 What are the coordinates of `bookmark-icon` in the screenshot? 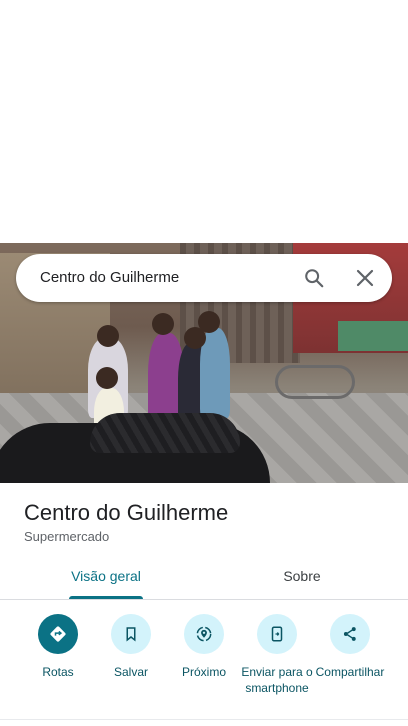 It's located at (131, 634).